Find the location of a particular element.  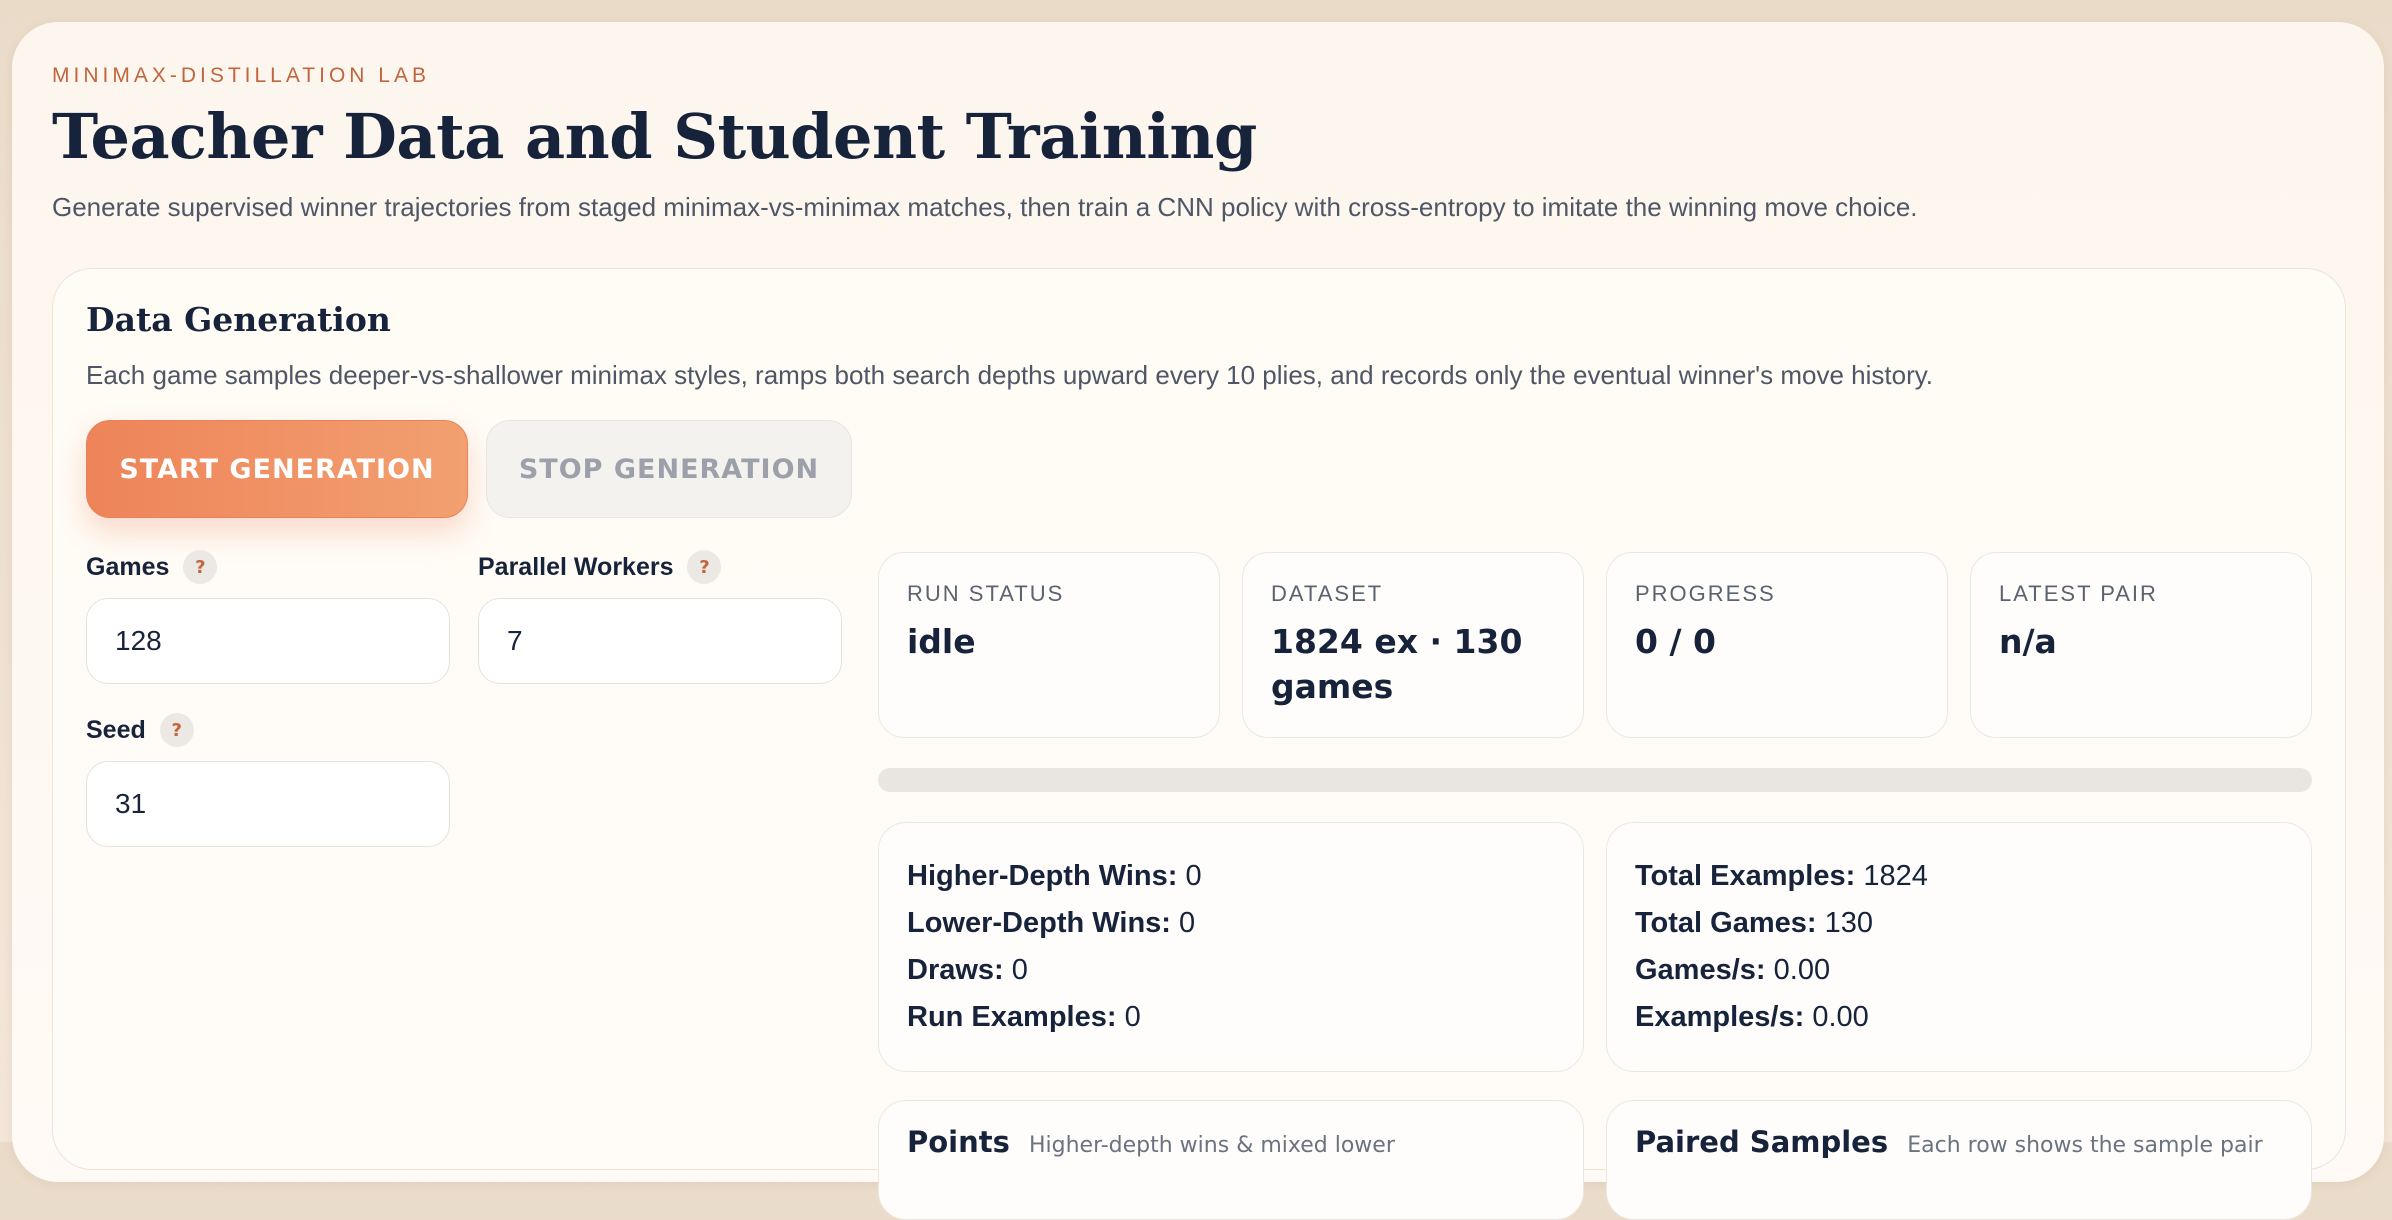

panel-title: Data Generation is located at coordinates (238, 319).